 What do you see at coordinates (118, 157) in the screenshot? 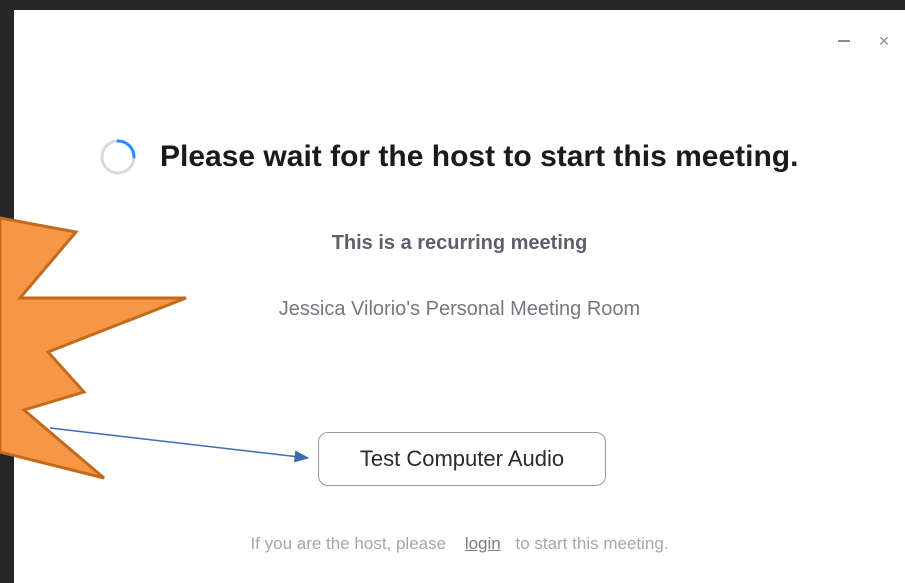
I see `loading-spinner-icon` at bounding box center [118, 157].